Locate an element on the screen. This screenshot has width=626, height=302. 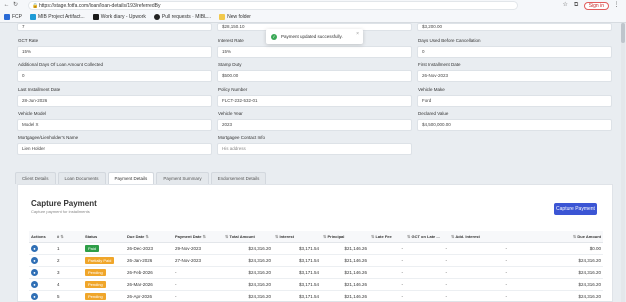
github-icon is located at coordinates (156, 17).